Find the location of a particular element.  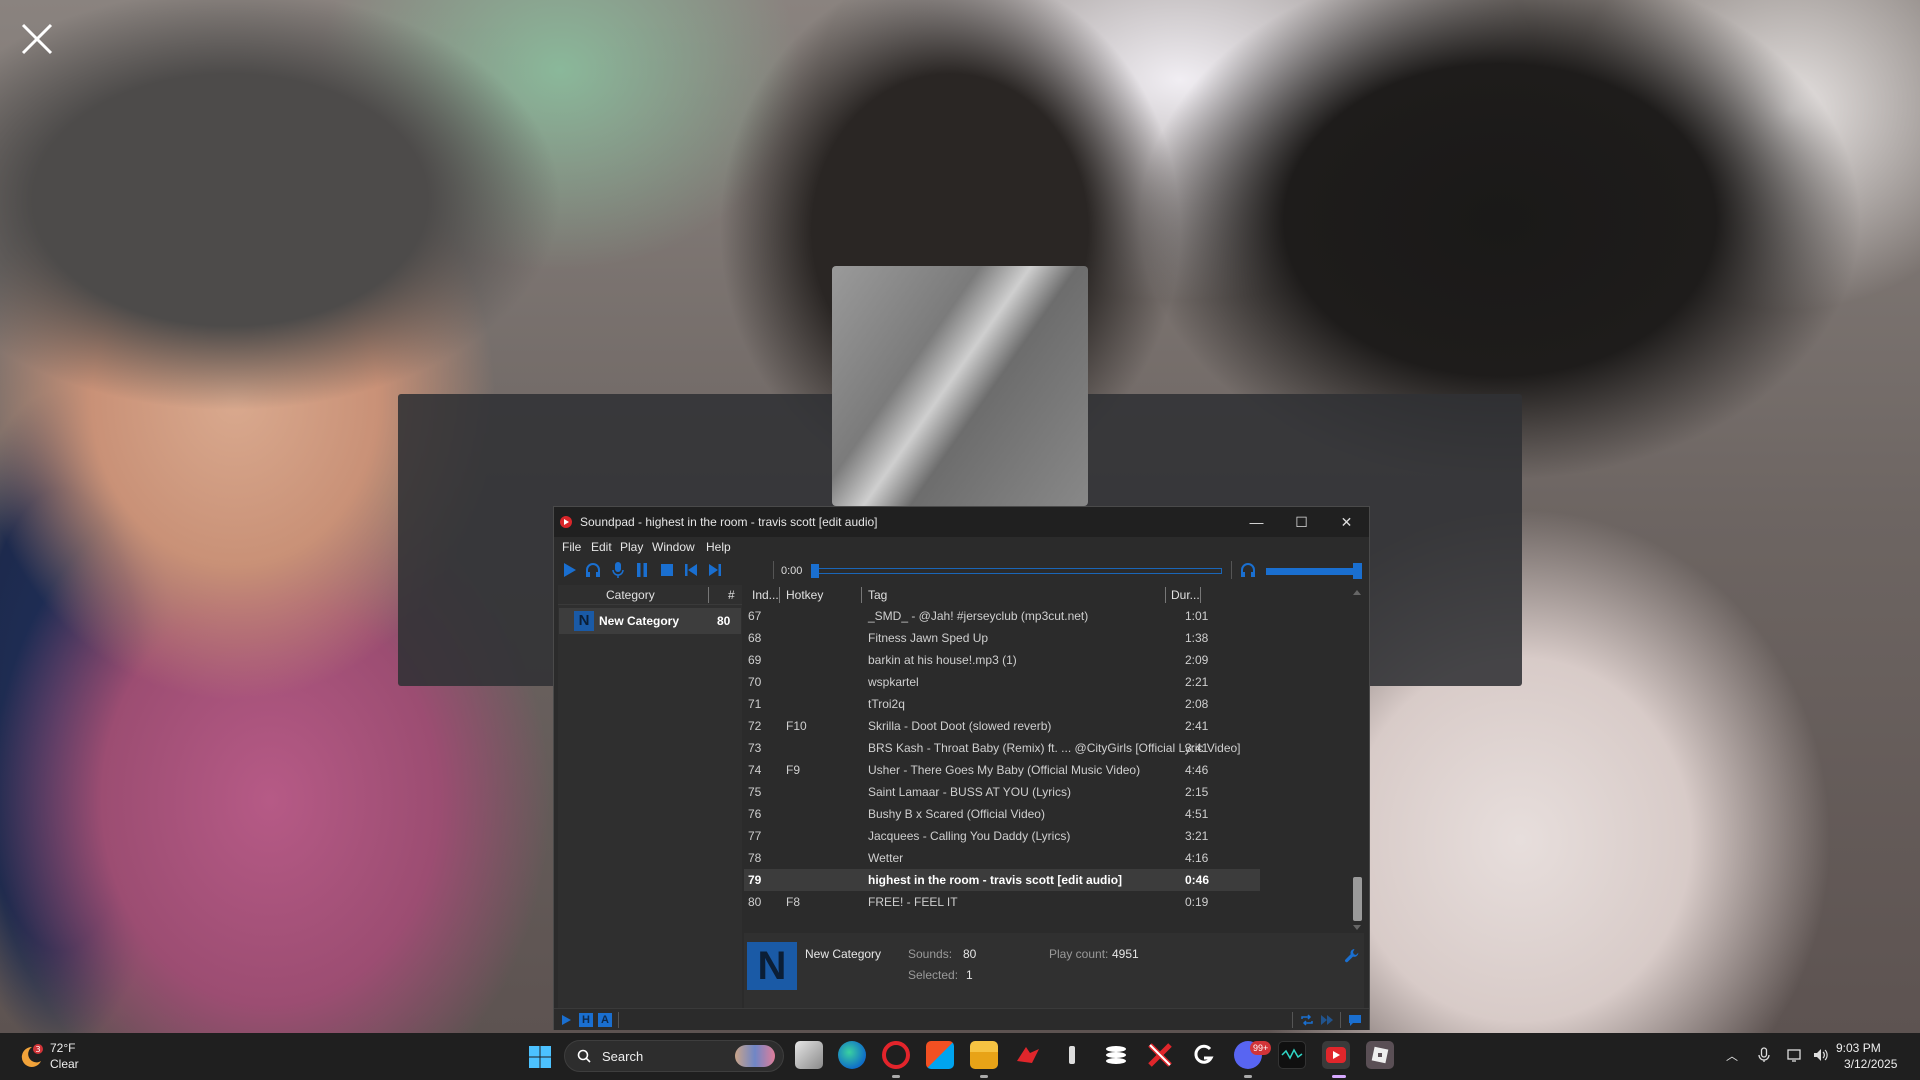

wrench-icon is located at coordinates (1352, 956).